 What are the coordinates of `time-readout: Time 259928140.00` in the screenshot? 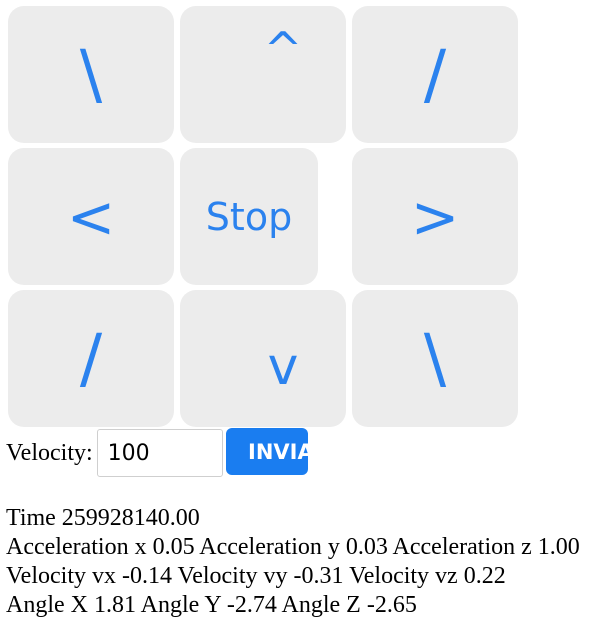 It's located at (103, 518).